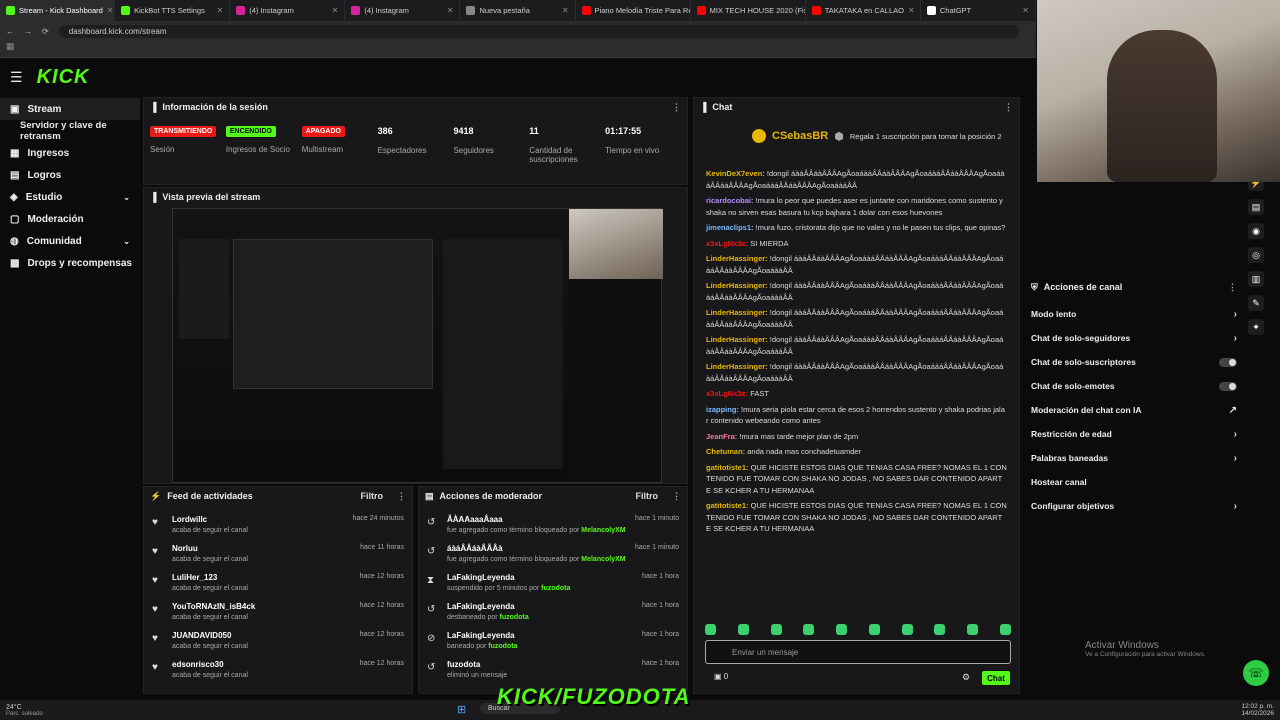 This screenshot has height=720, width=1280. I want to click on channel-action-item: Configurar objetivos ›, so click(1134, 506).